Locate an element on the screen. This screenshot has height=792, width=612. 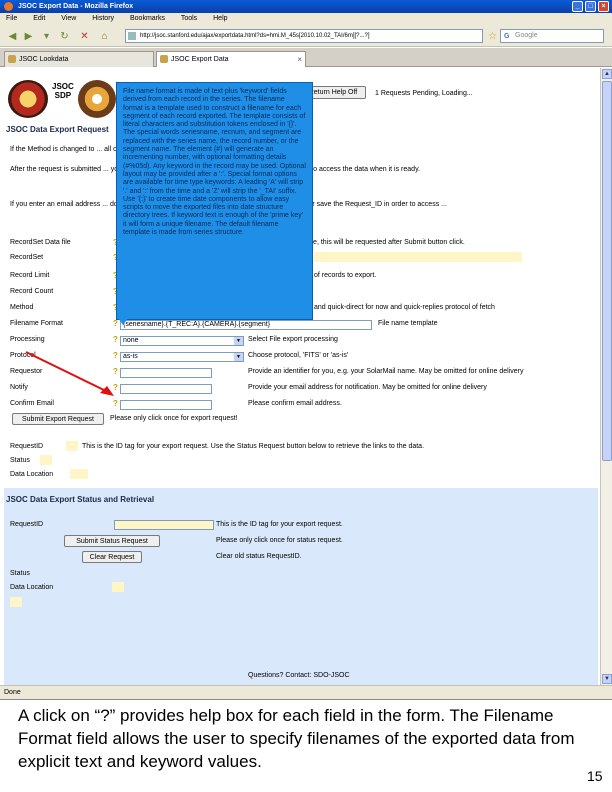
field-label: Method is located at coordinates (22, 307).